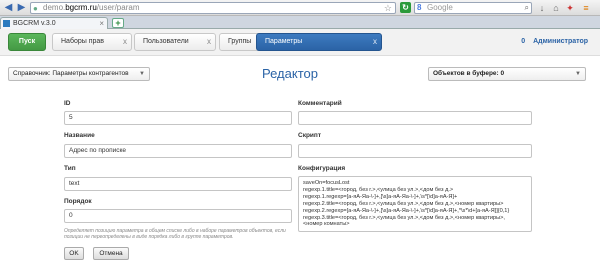 This screenshot has width=600, height=270. What do you see at coordinates (32, 73) in the screenshot?
I see `directory-label: Справочник:` at bounding box center [32, 73].